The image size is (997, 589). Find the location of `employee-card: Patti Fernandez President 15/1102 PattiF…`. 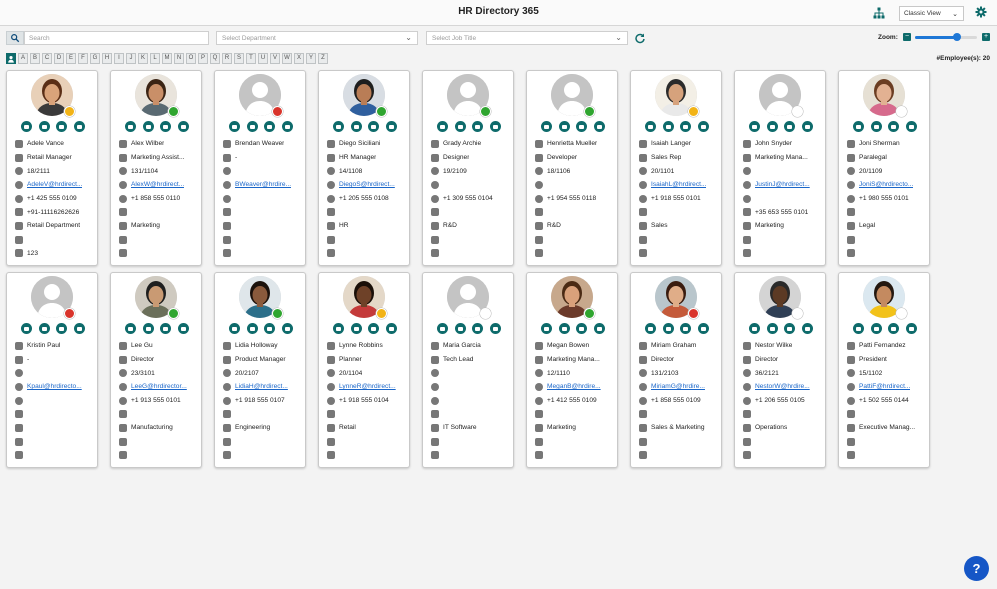

employee-card: Patti Fernandez President 15/1102 PattiF… is located at coordinates (884, 370).